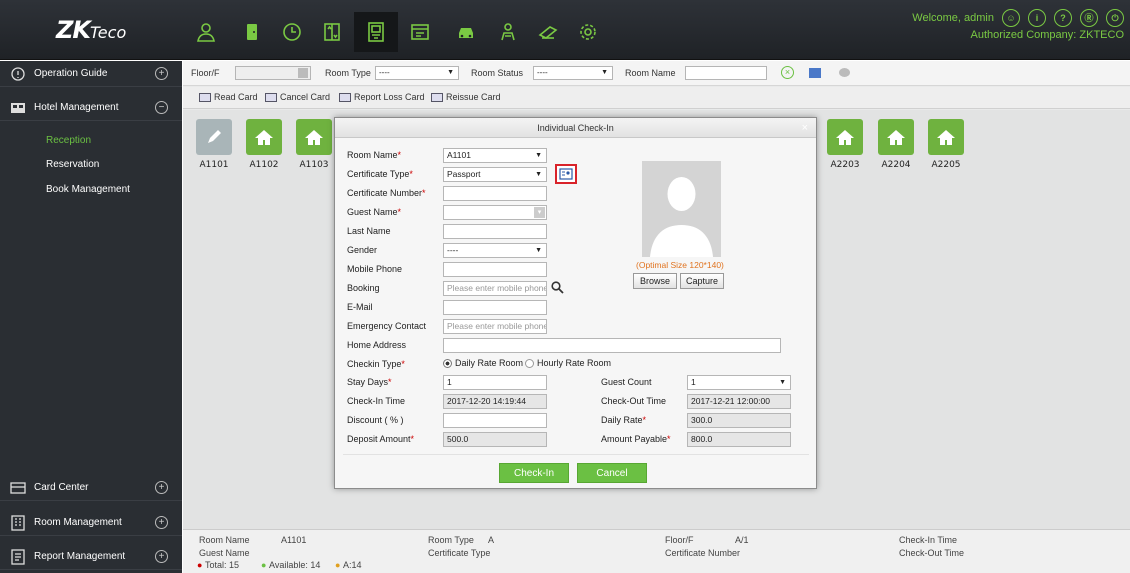 The height and width of the screenshot is (573, 1130). I want to click on info-checkout-label: Check-Out Time, so click(932, 553).